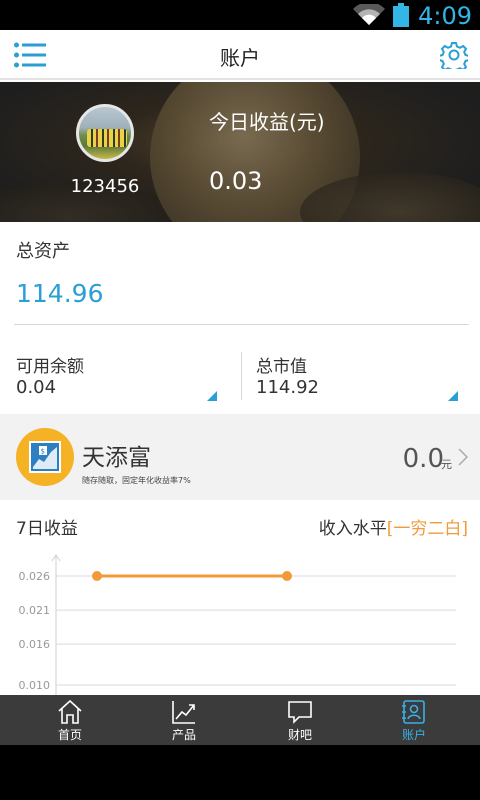  What do you see at coordinates (445, 16) in the screenshot?
I see `status-time: 4:09` at bounding box center [445, 16].